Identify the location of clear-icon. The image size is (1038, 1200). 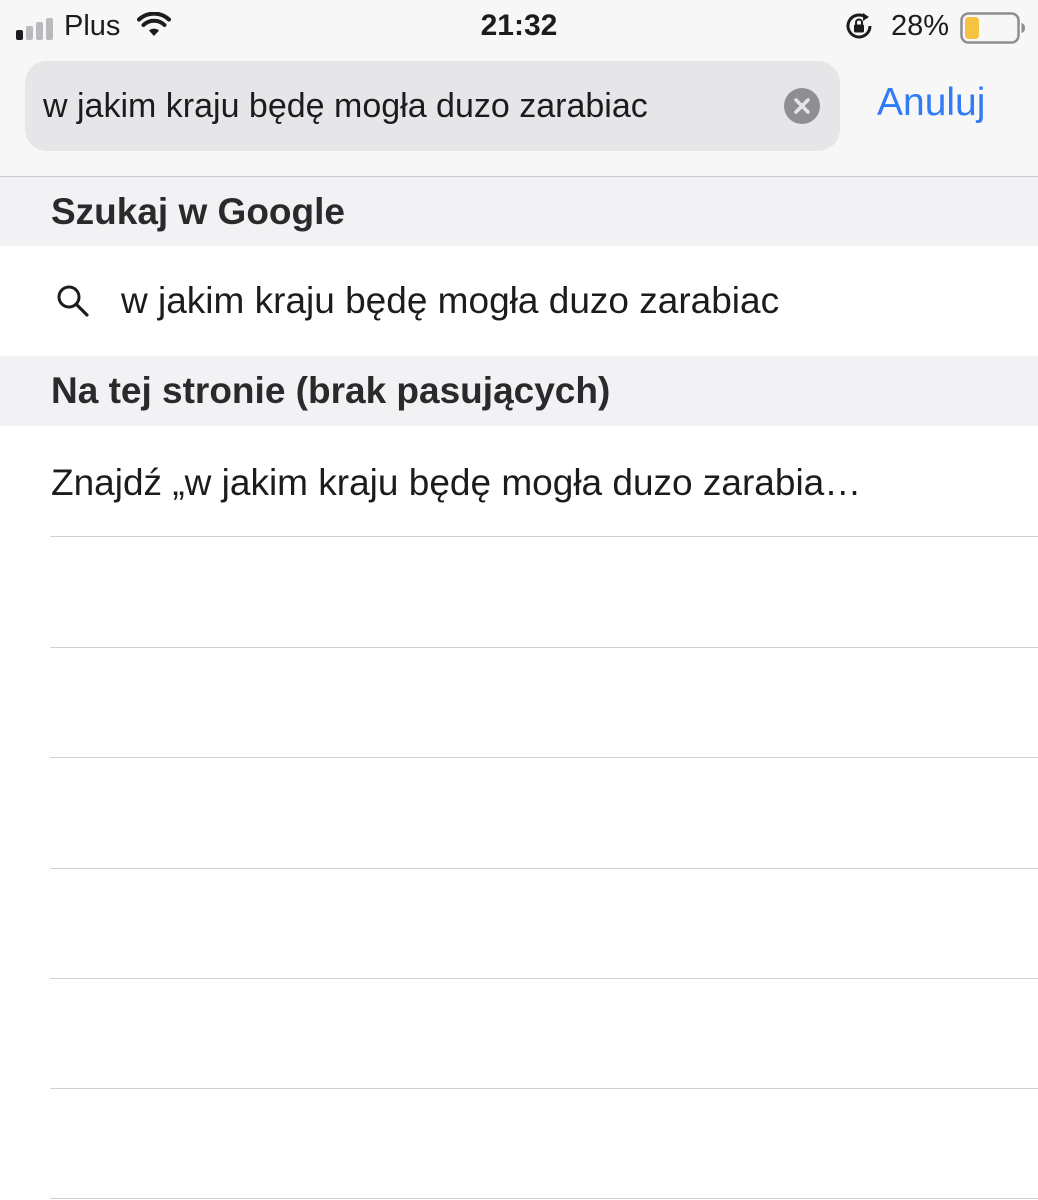
(802, 106).